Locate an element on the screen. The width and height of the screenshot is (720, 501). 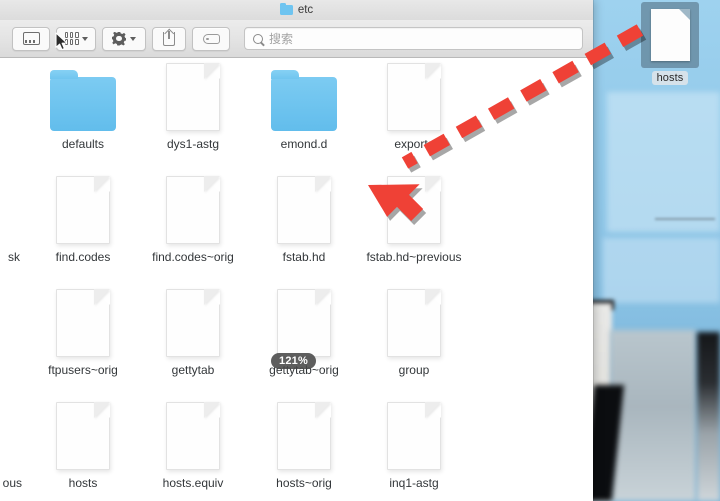
file-item-emond-d: emond.d is located at coordinates (304, 105).